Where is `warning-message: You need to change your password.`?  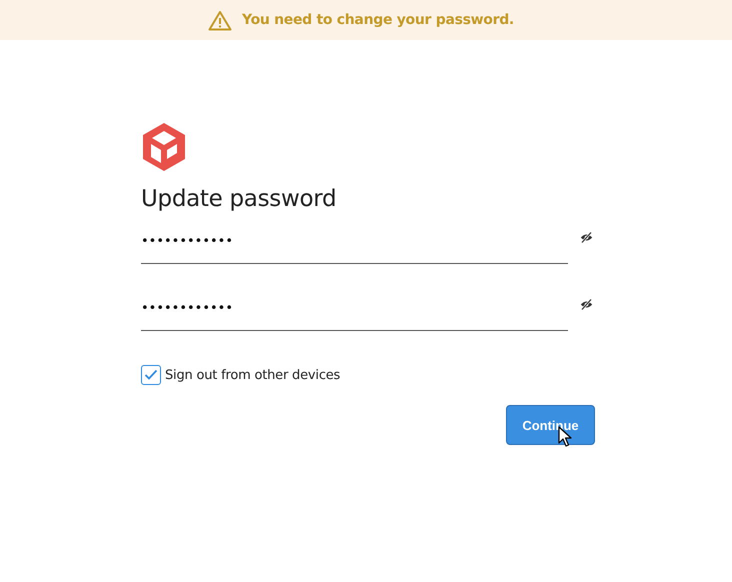
warning-message: You need to change your password. is located at coordinates (378, 20).